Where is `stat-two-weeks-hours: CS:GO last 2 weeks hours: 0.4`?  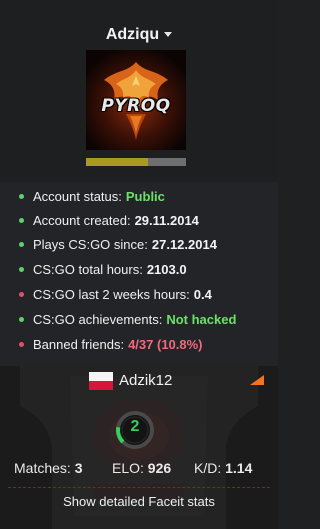
stat-two-weeks-hours: CS:GO last 2 weeks hours: 0.4 is located at coordinates (115, 295).